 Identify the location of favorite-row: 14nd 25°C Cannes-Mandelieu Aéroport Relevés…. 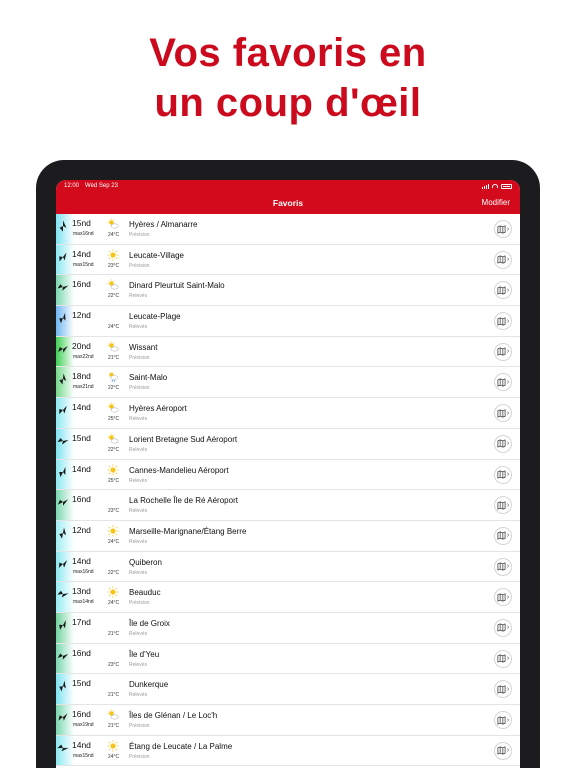
(288, 475).